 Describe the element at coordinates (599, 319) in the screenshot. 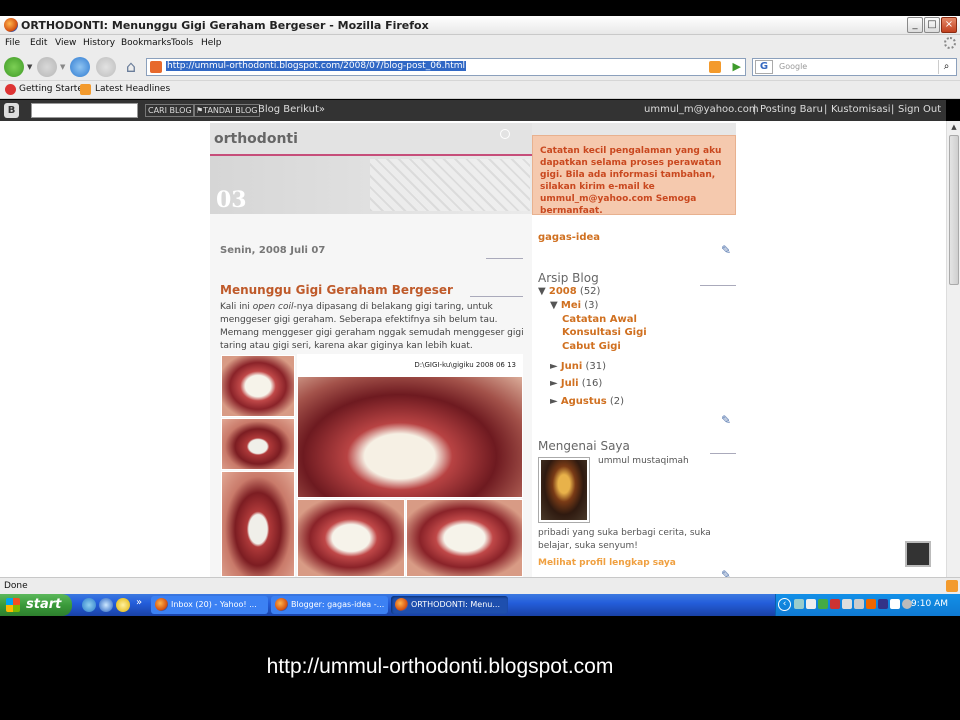

I see `archive-post-link: Catatan Awal` at that location.